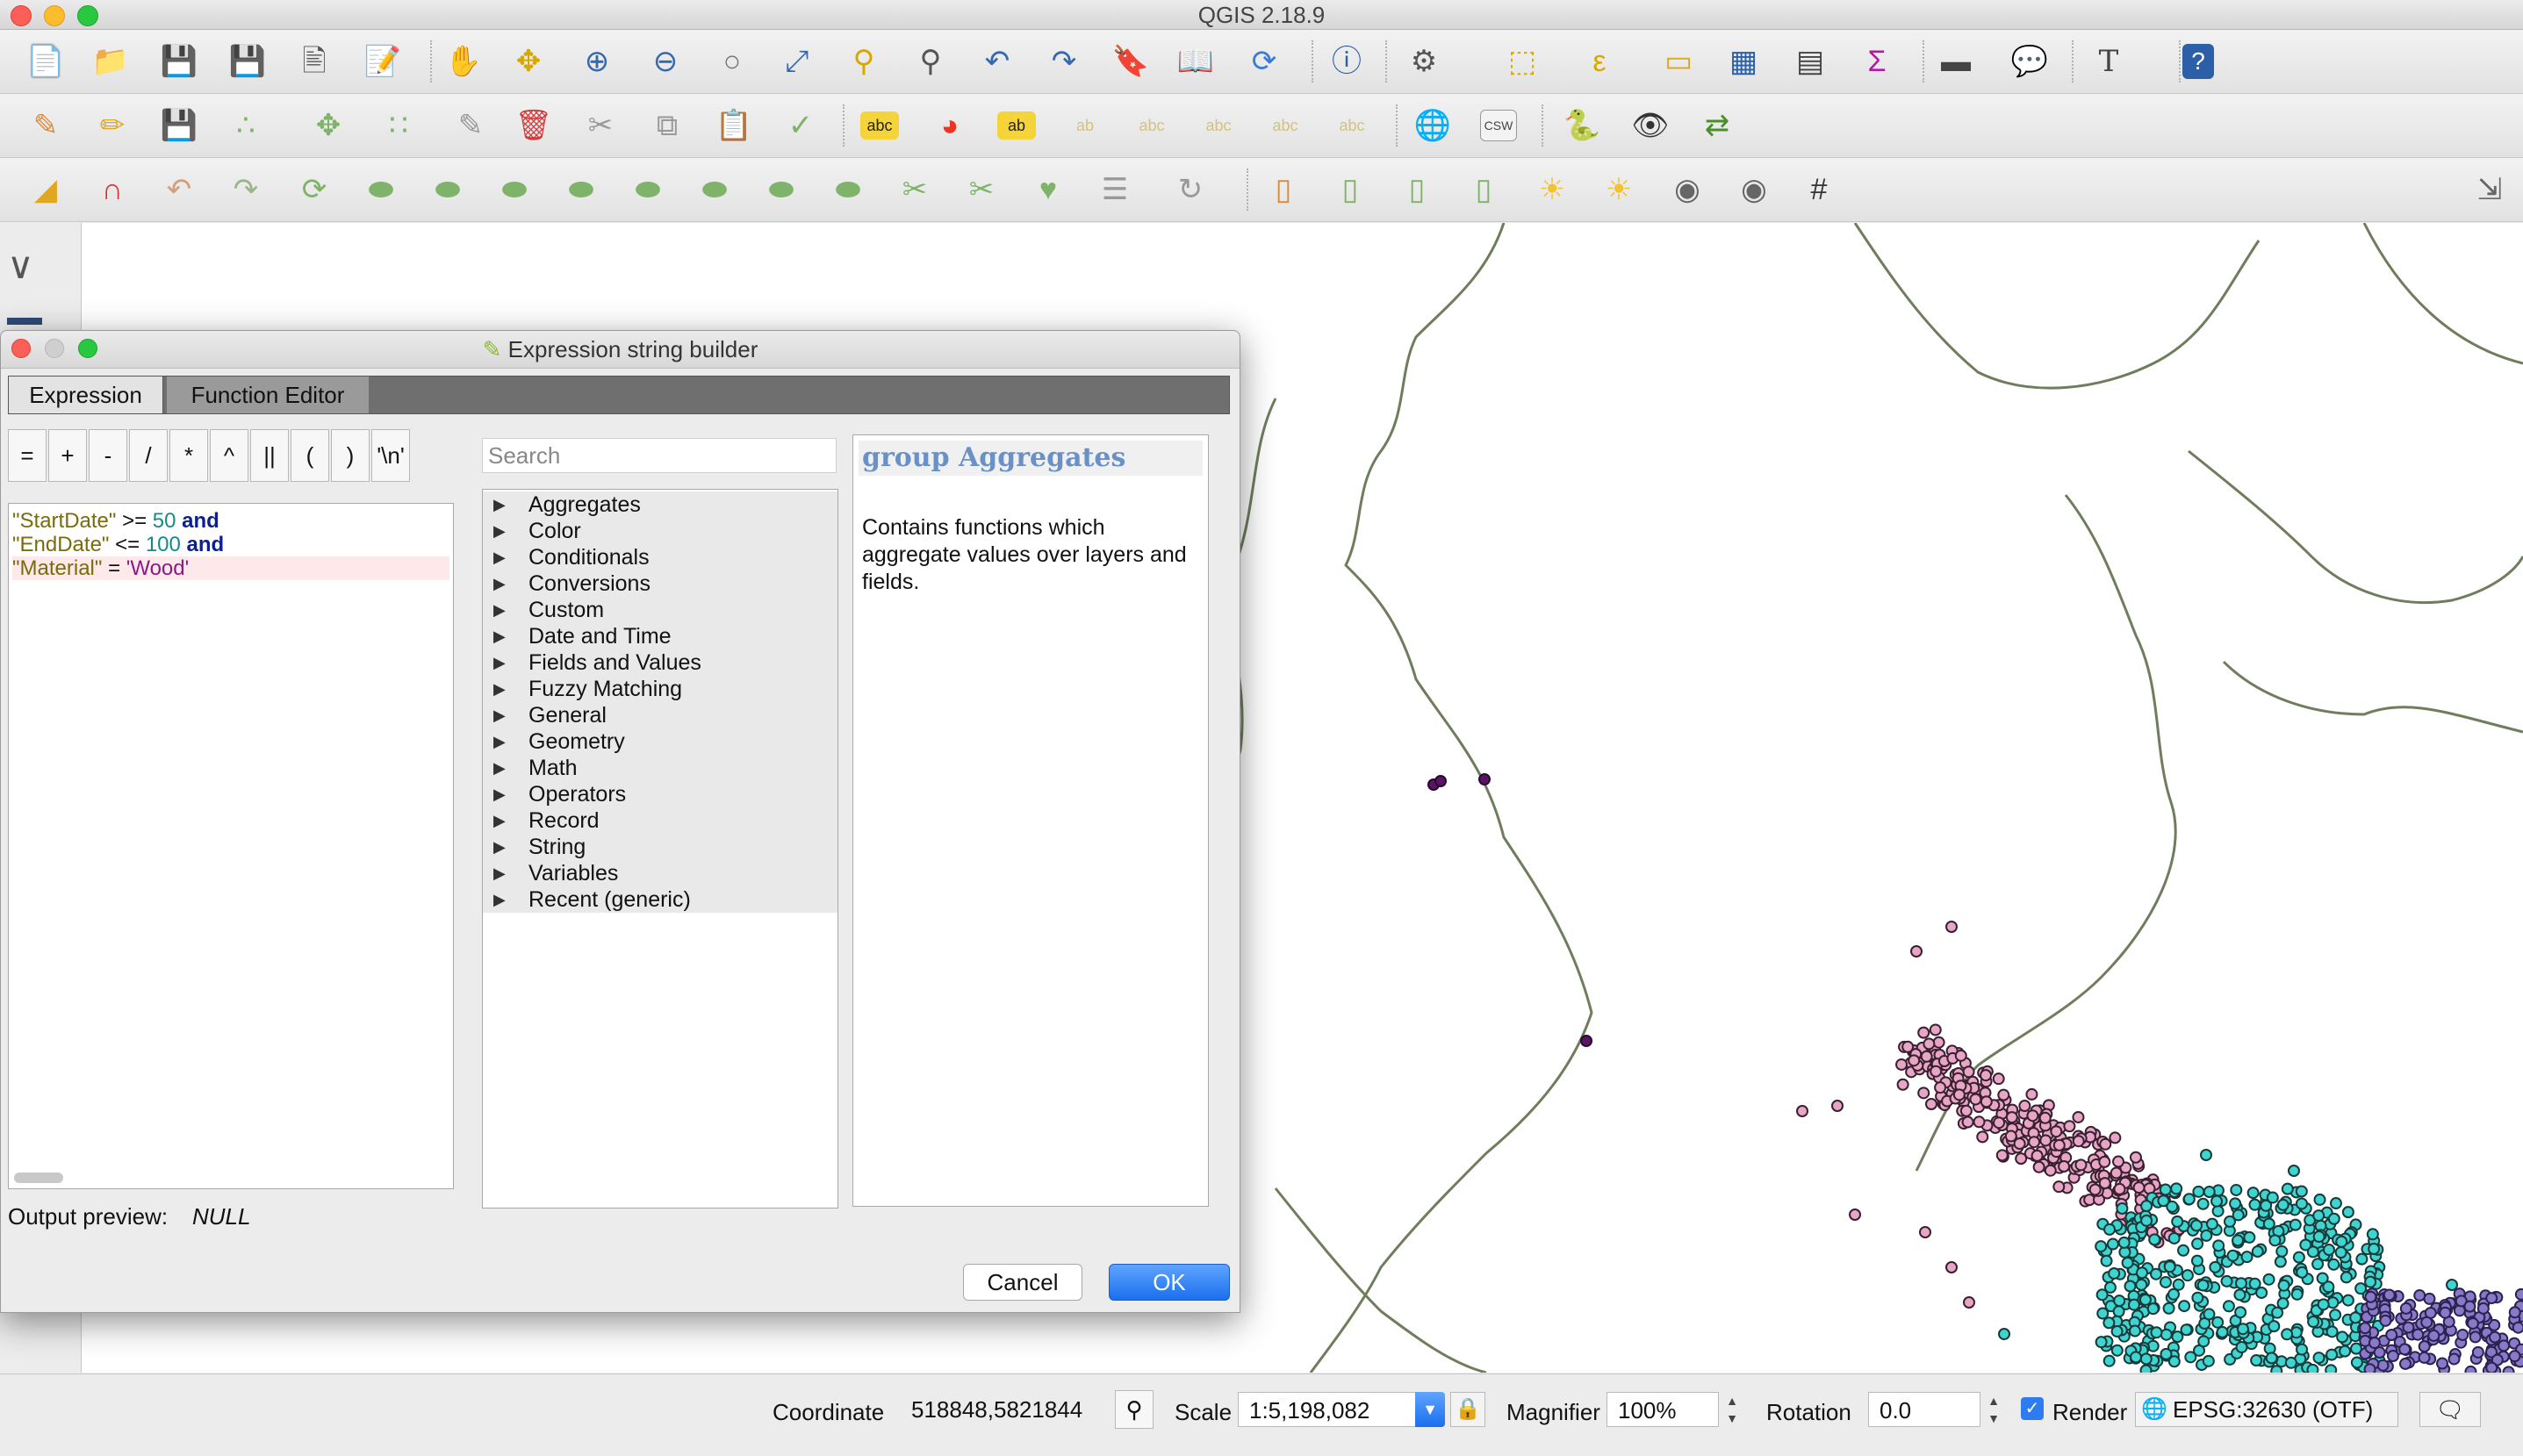 Image resolution: width=2523 pixels, height=1456 pixels. Describe the element at coordinates (1810, 61) in the screenshot. I see `field-calculator-icon: ▤` at that location.